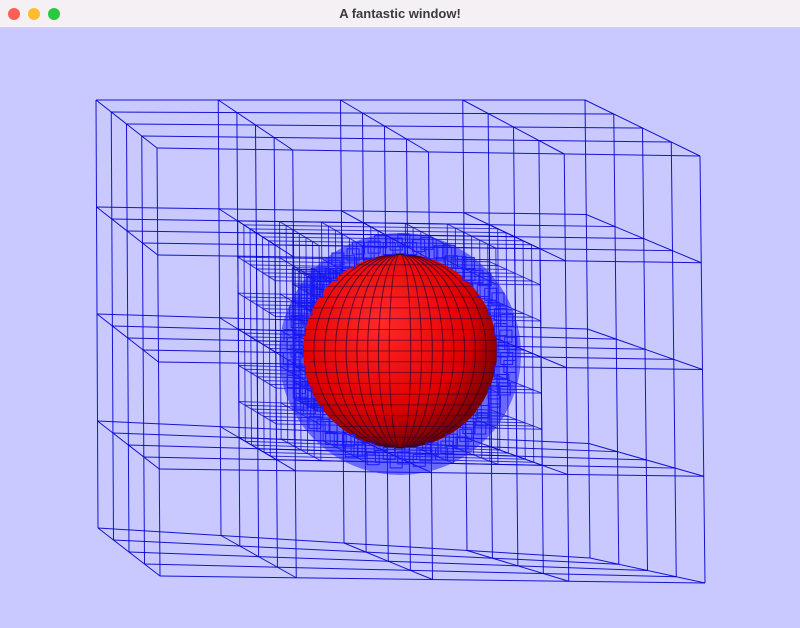 The height and width of the screenshot is (628, 800). I want to click on title-bar: A fantastic window!, so click(400, 14).